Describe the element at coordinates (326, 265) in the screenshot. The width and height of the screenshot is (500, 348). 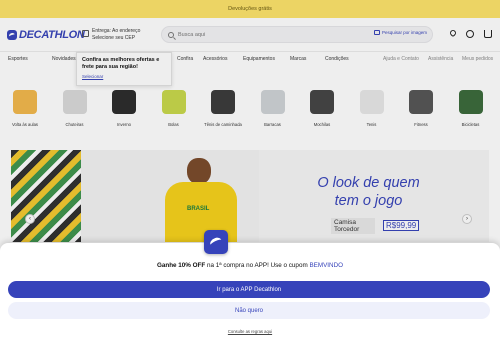
I see `coupon-code: BEMVINDO` at that location.